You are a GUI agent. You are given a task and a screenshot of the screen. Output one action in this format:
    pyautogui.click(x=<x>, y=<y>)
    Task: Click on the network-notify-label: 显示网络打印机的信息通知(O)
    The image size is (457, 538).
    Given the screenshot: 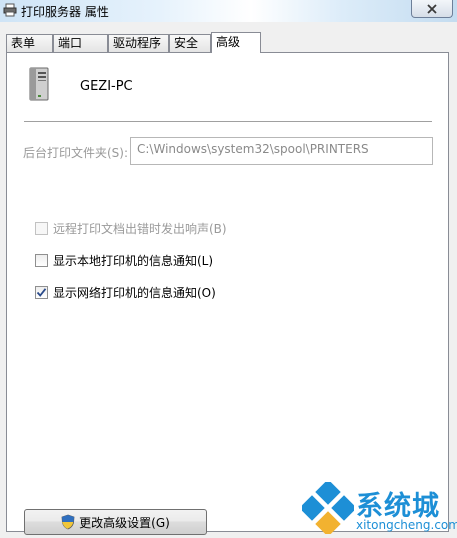 What is the action you would take?
    pyautogui.click(x=134, y=293)
    